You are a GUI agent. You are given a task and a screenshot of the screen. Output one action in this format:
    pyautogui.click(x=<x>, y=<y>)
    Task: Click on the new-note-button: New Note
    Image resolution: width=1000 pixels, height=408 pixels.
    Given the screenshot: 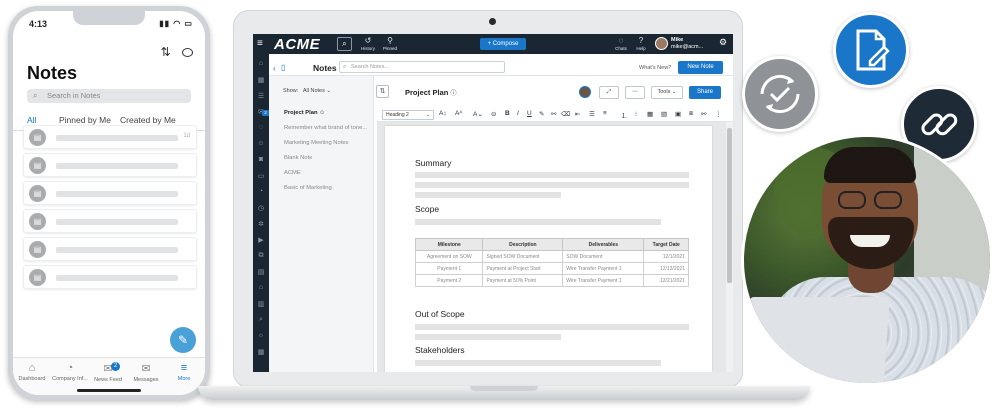 What is the action you would take?
    pyautogui.click(x=700, y=67)
    